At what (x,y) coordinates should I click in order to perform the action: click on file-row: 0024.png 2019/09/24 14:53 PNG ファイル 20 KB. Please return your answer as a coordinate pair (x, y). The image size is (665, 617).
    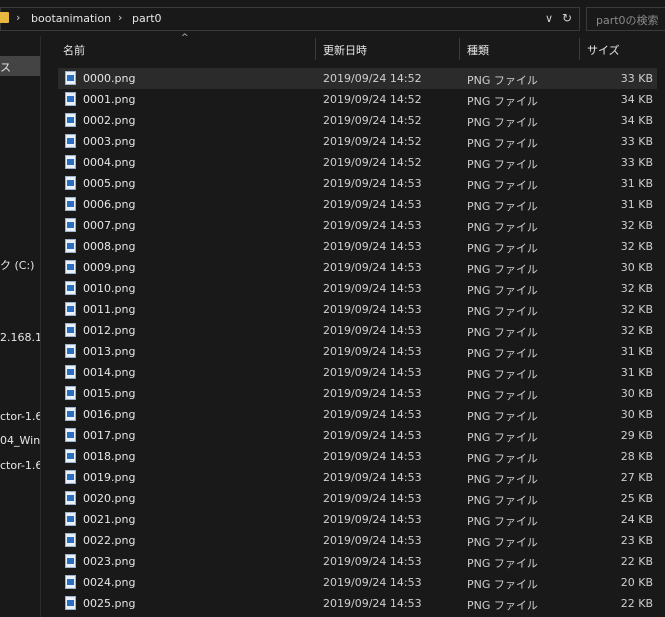
    Looking at the image, I should click on (358, 582).